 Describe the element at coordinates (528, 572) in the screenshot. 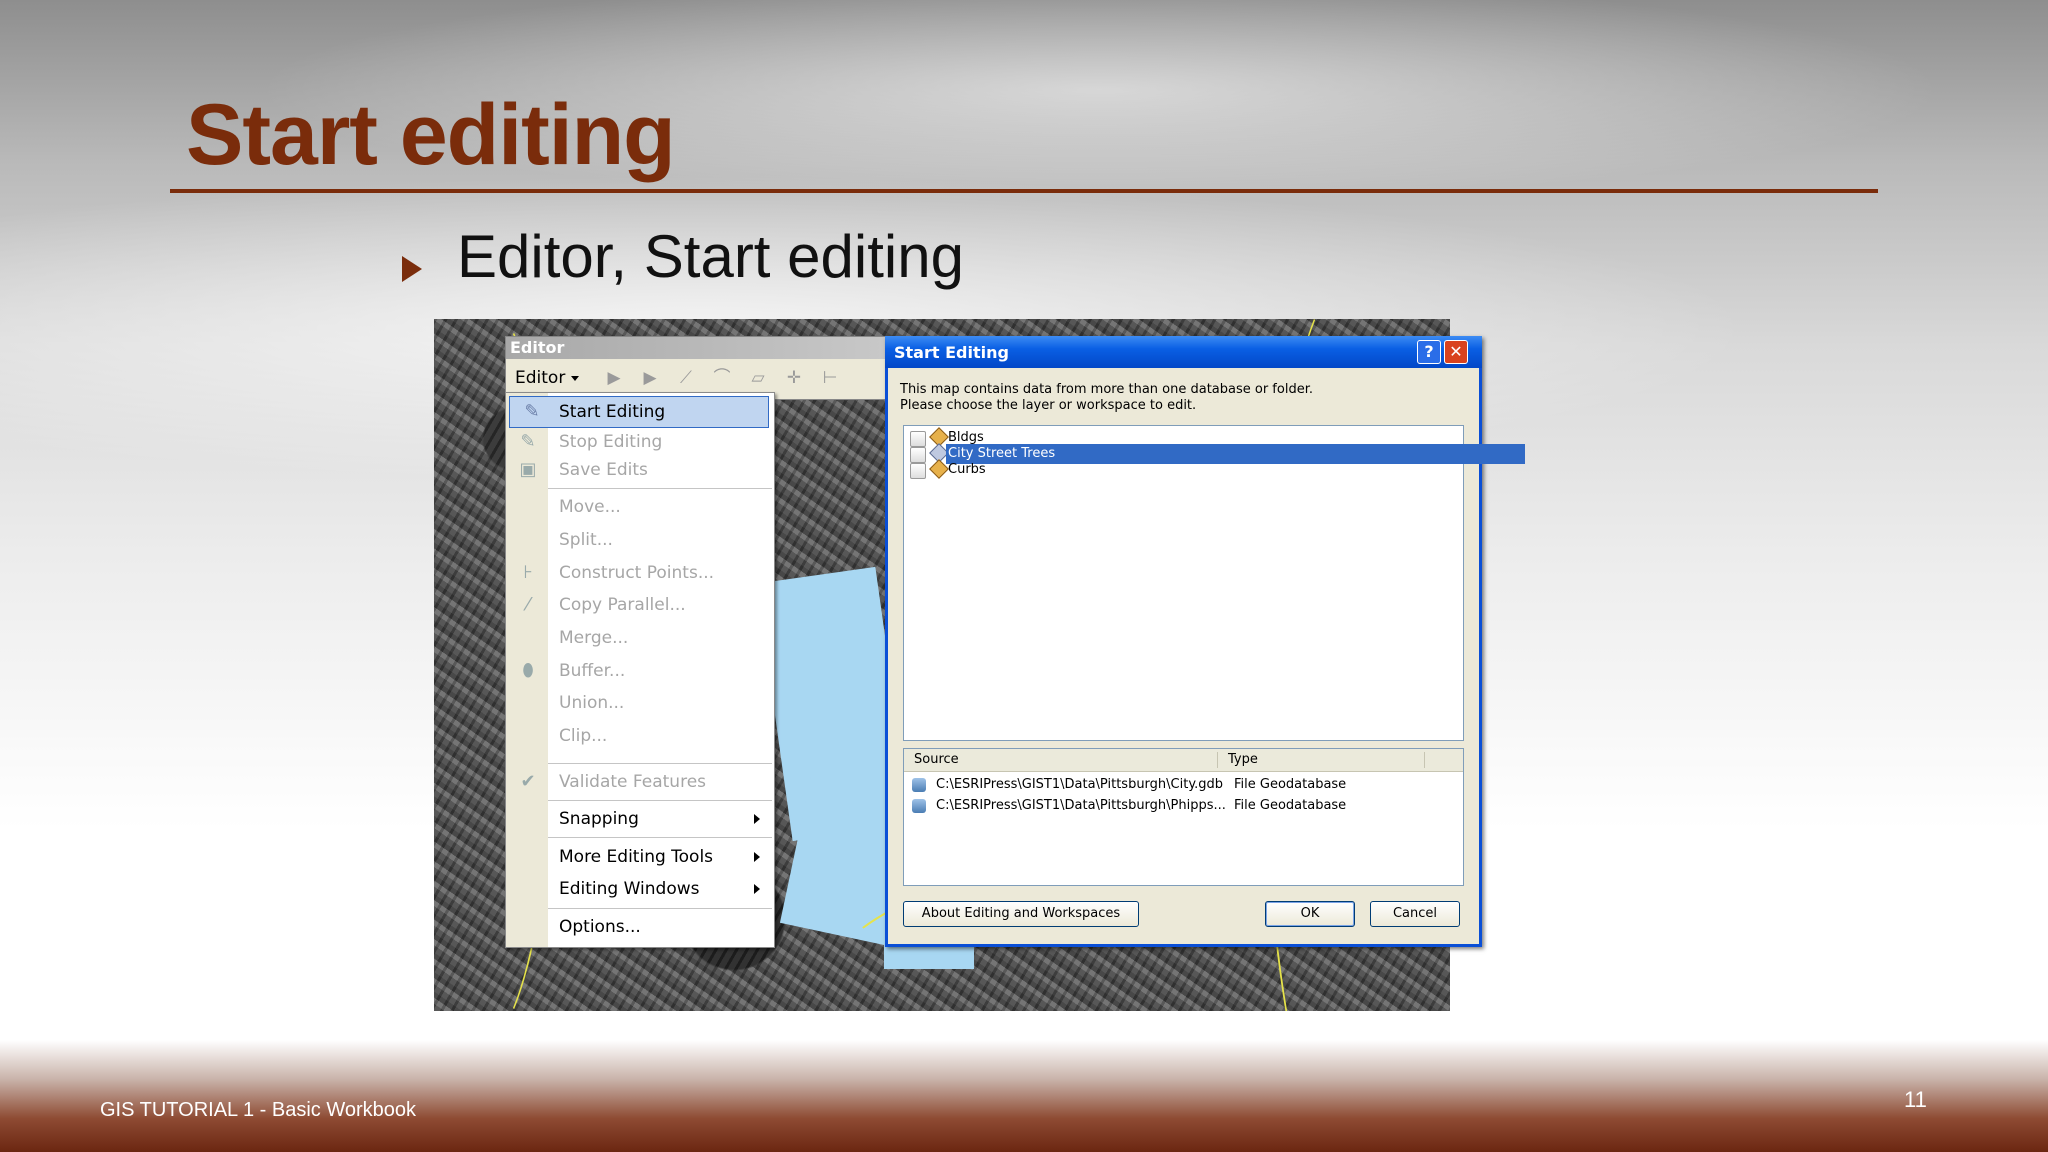

I see `construct-points-icon: ⊦` at that location.